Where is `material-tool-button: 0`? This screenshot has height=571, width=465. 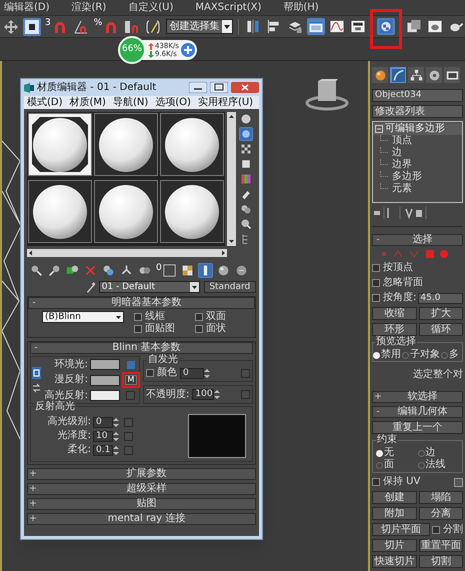
material-tool-button: 0 is located at coordinates (166, 270).